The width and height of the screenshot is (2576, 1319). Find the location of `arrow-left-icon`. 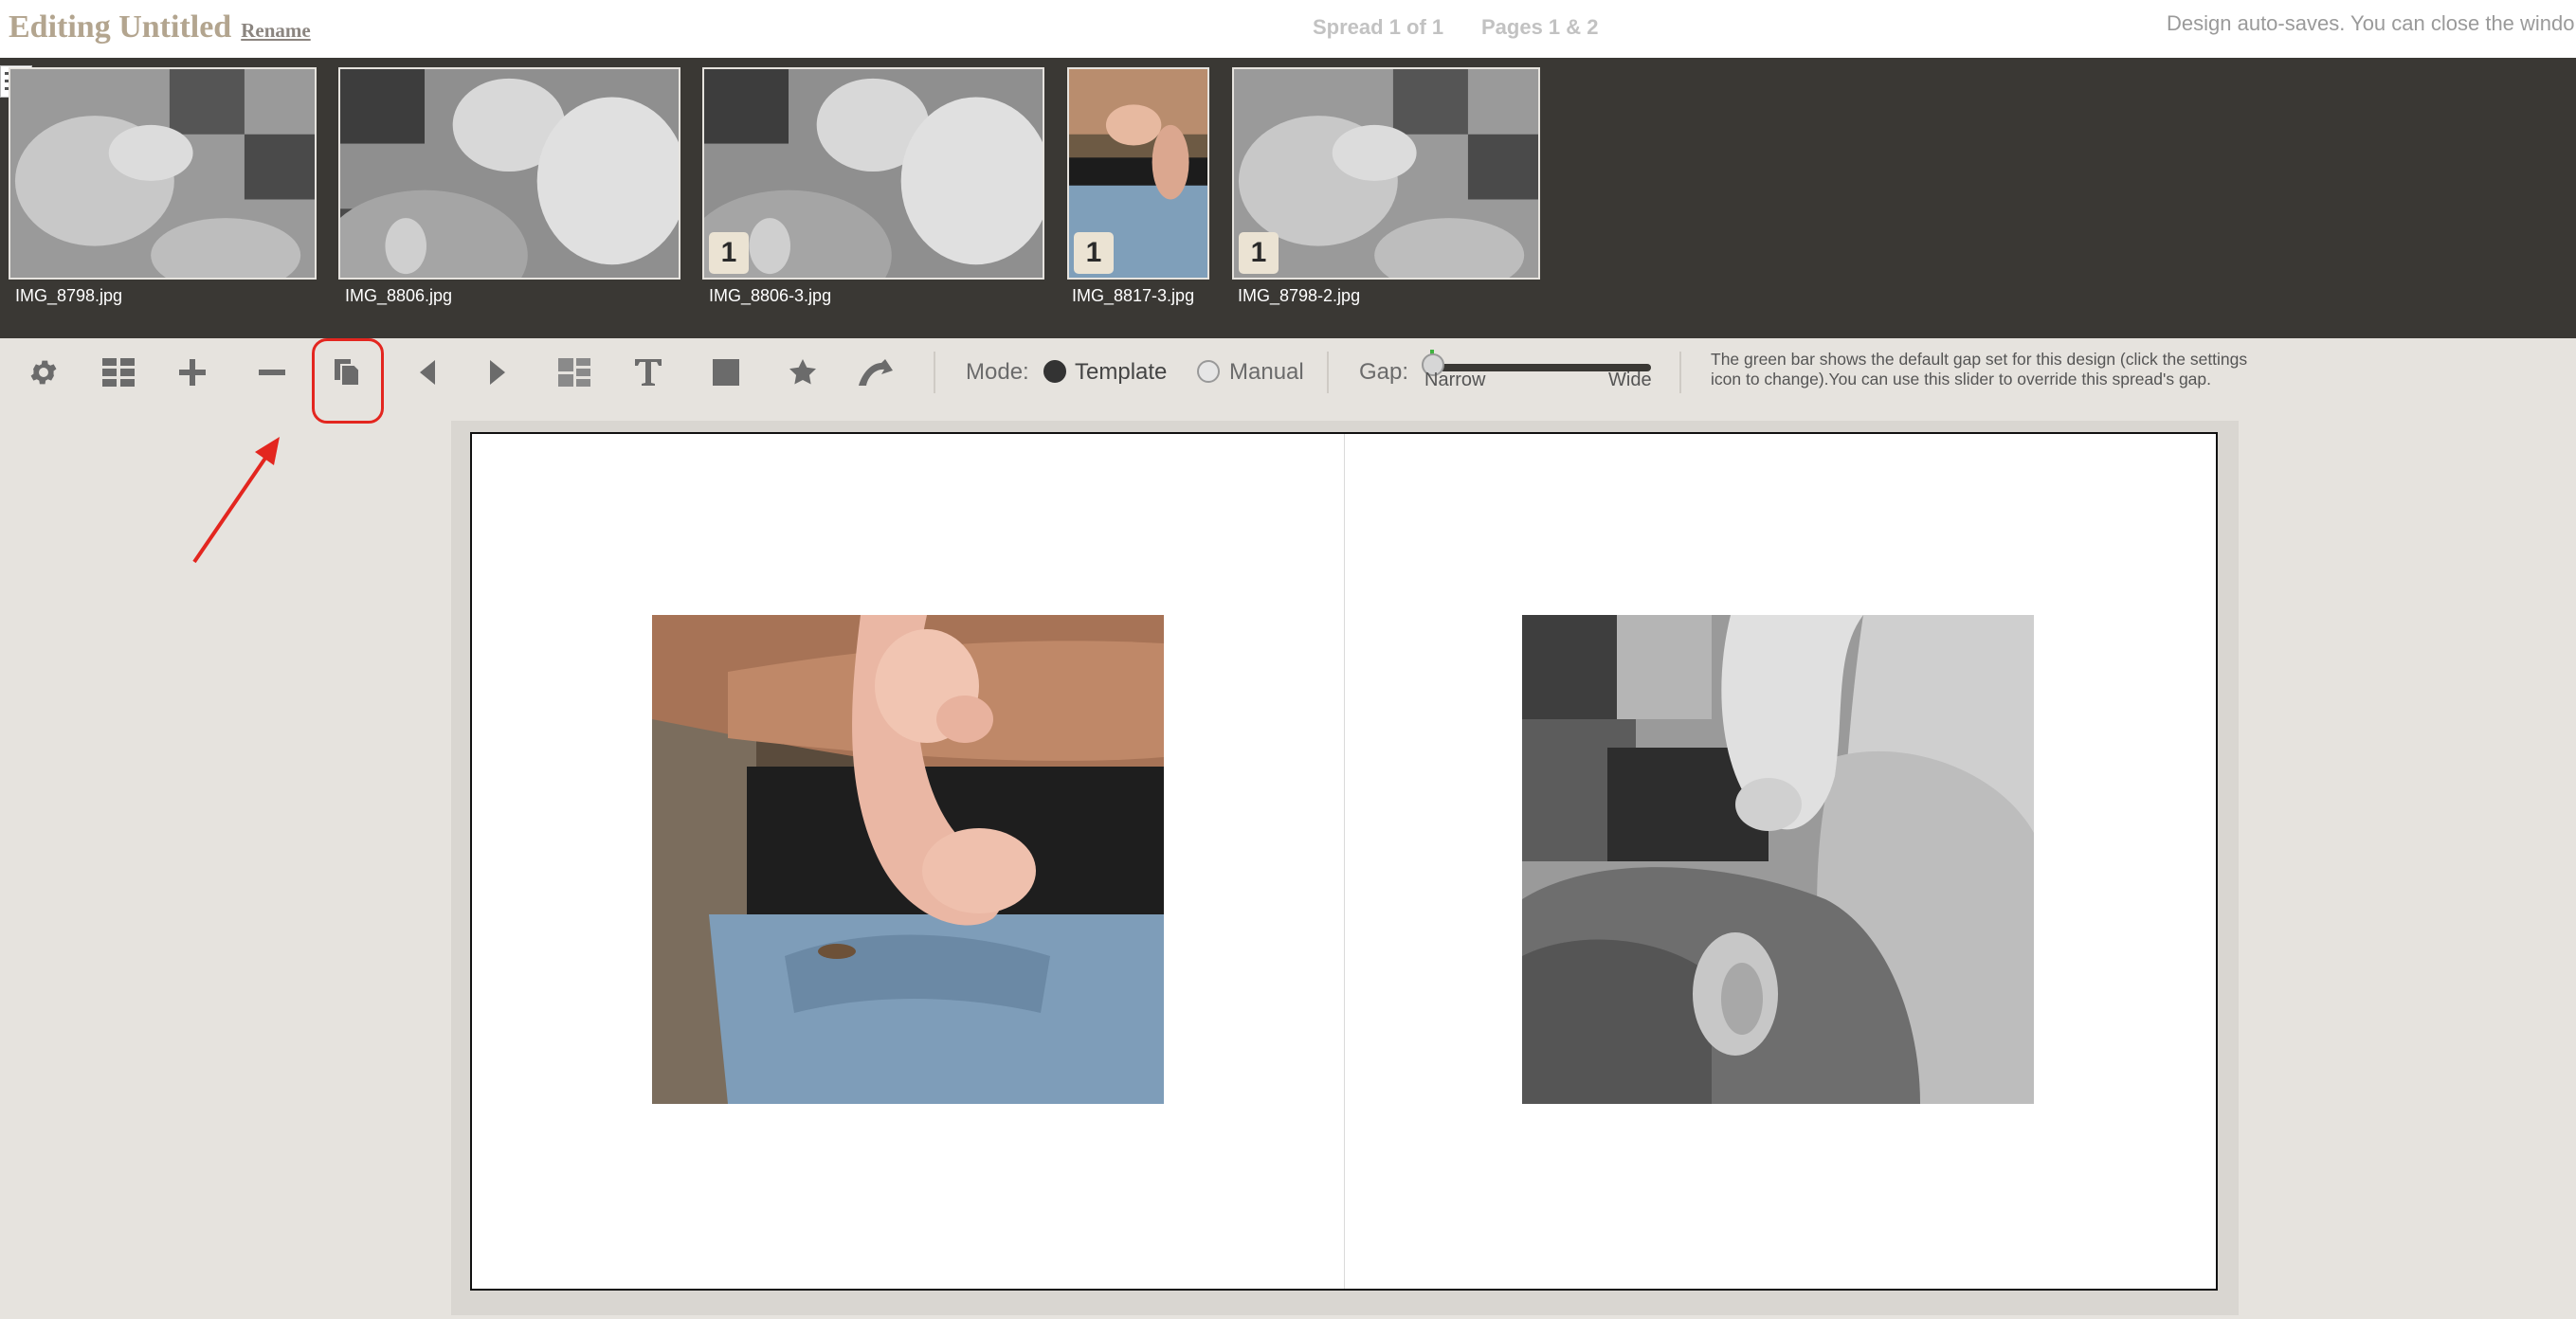

arrow-left-icon is located at coordinates (426, 372).